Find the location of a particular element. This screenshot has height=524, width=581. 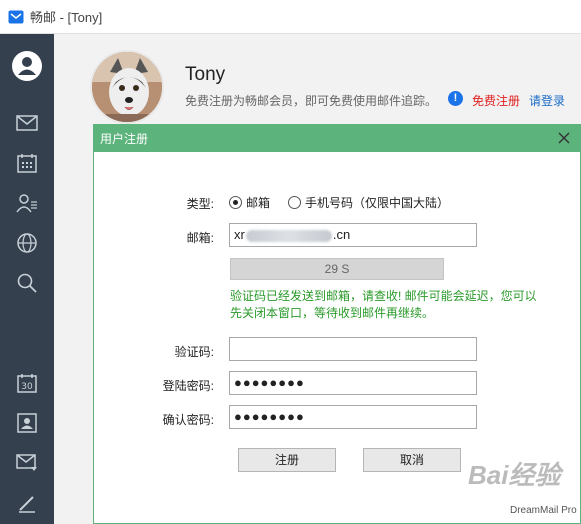

confirm-password-label: 确认密码: is located at coordinates (188, 420).